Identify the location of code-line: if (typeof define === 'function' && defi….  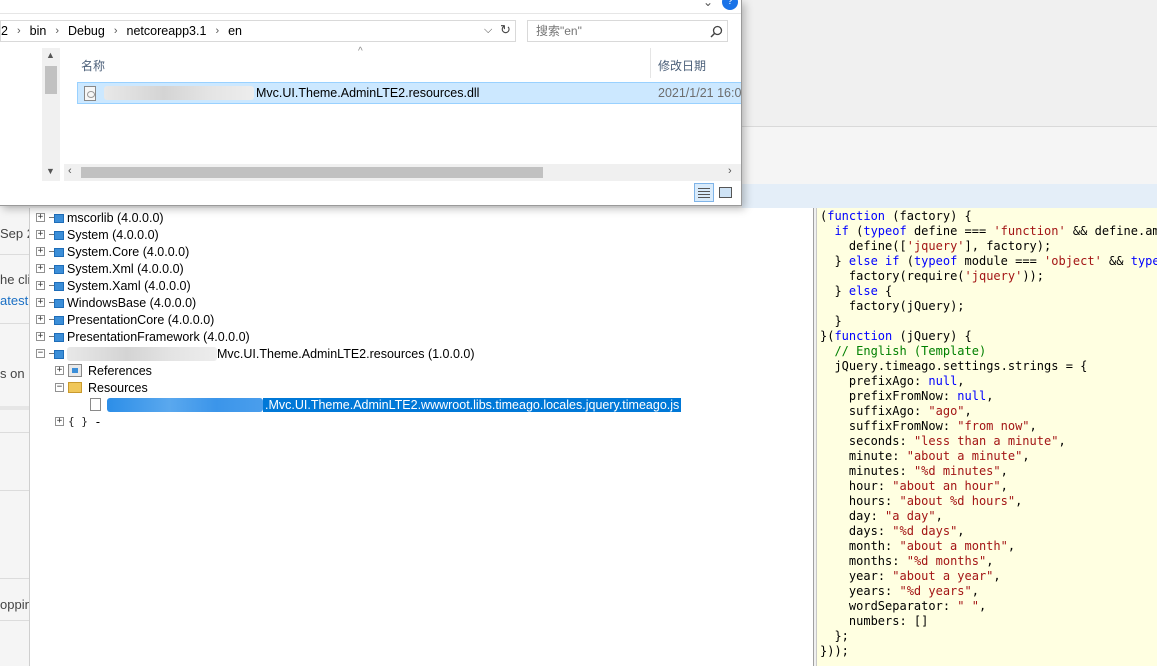
(995, 231).